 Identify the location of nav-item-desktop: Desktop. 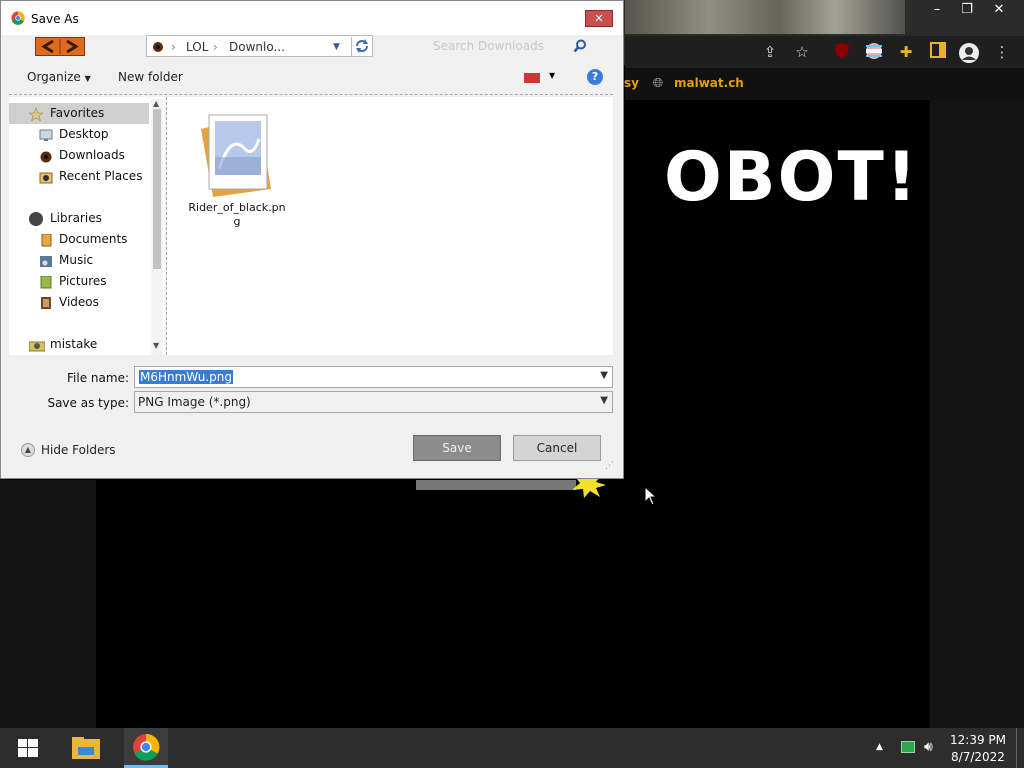
(79, 134).